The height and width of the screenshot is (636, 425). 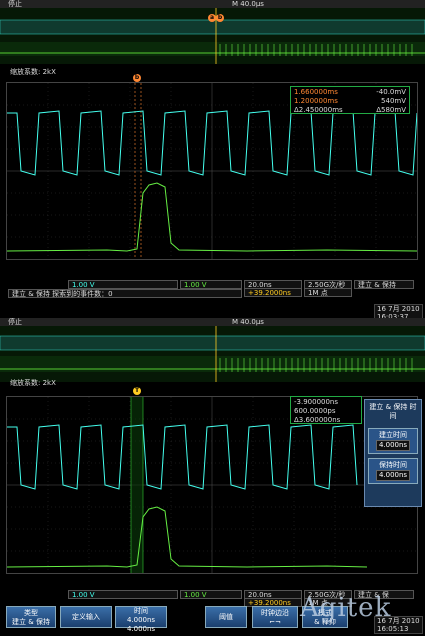 I want to click on define-inputs-softkey: 定义输入, so click(x=86, y=617).